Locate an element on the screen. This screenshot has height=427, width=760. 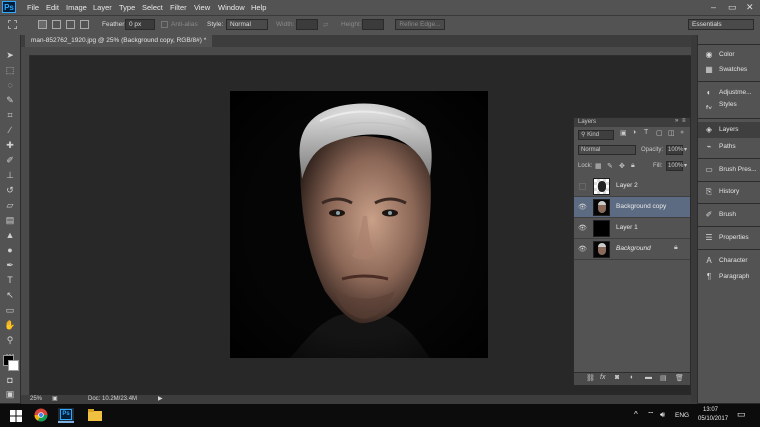
filter-kind-dropdown: ⚲ Kind is located at coordinates (596, 135).